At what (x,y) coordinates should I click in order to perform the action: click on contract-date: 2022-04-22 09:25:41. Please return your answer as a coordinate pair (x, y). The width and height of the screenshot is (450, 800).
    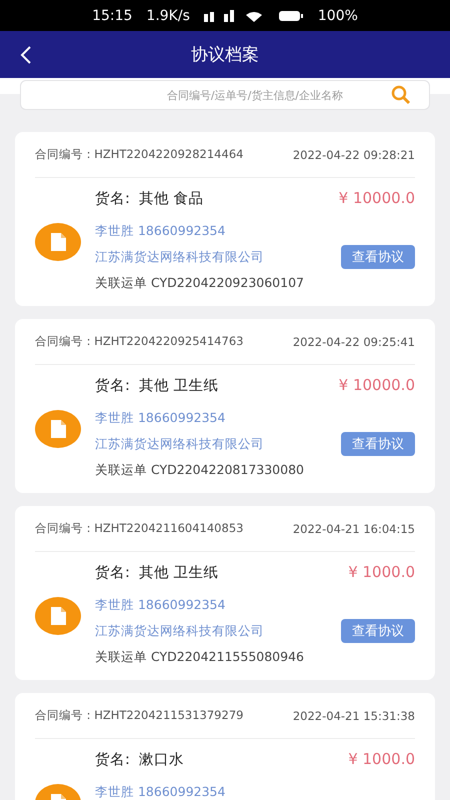
    Looking at the image, I should click on (353, 341).